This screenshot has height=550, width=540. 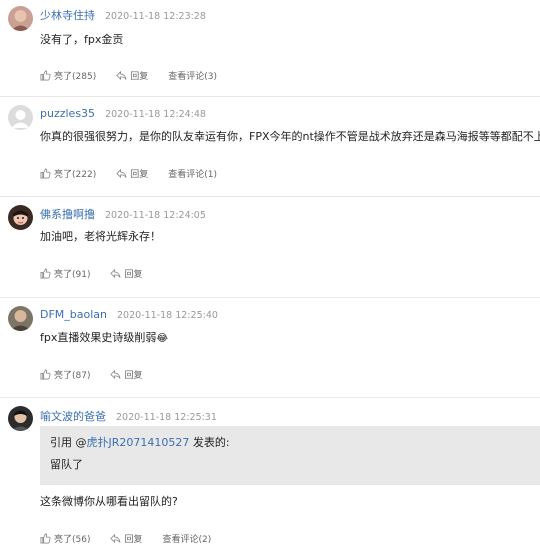 I want to click on quote-suffix: 发表的:, so click(x=209, y=442).